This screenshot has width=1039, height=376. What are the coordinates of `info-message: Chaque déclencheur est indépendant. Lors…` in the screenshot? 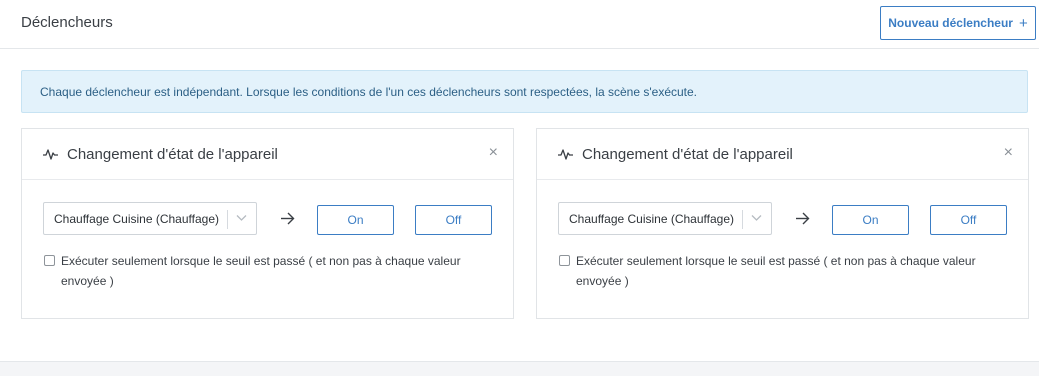 It's located at (369, 91).